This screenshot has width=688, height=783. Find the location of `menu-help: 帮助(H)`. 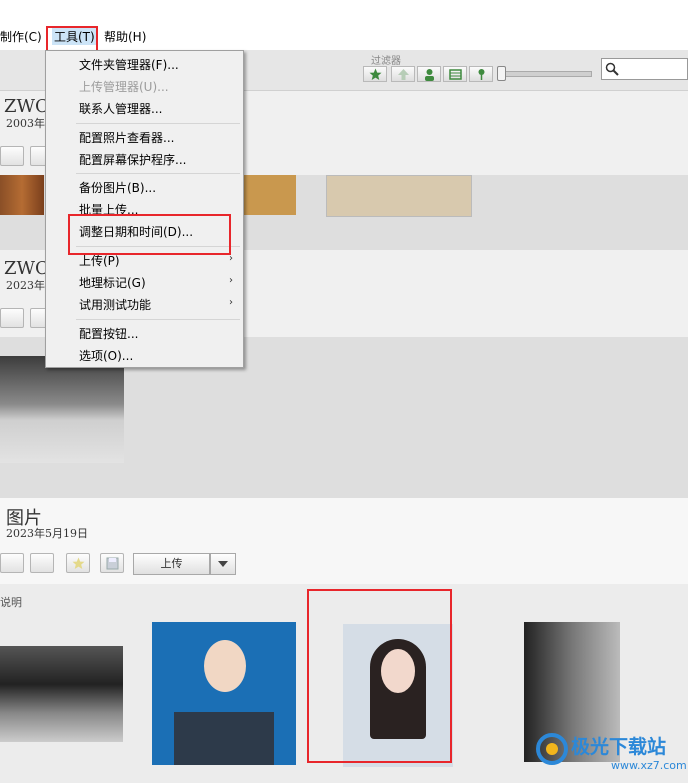

menu-help: 帮助(H) is located at coordinates (125, 36).